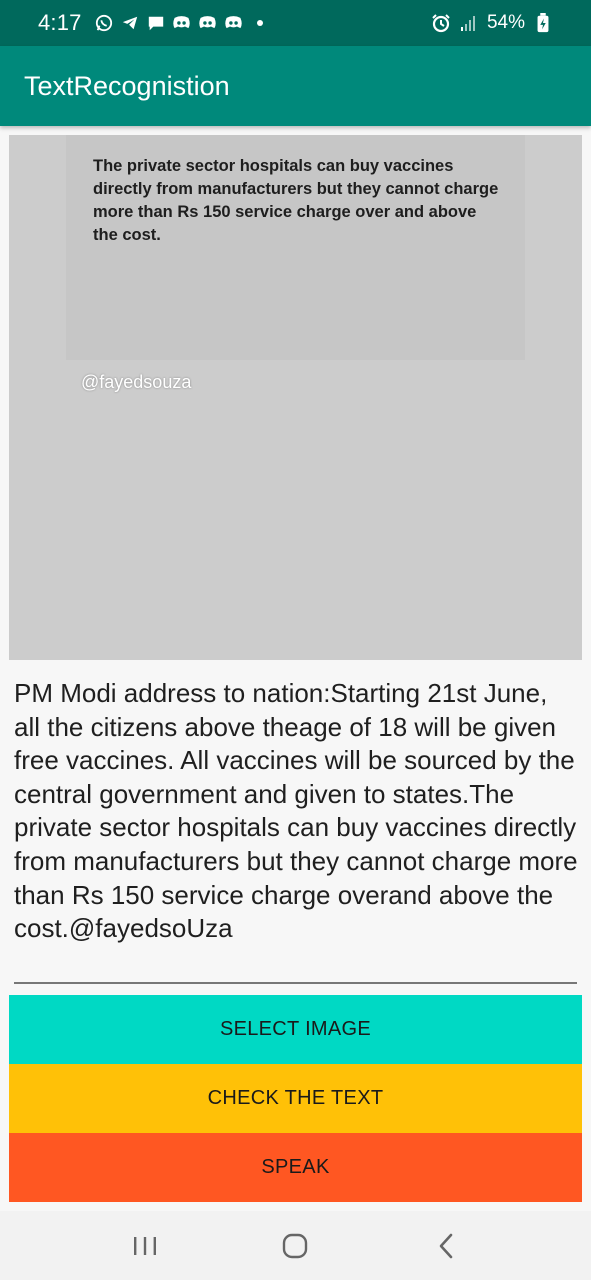  I want to click on dot-icon, so click(260, 23).